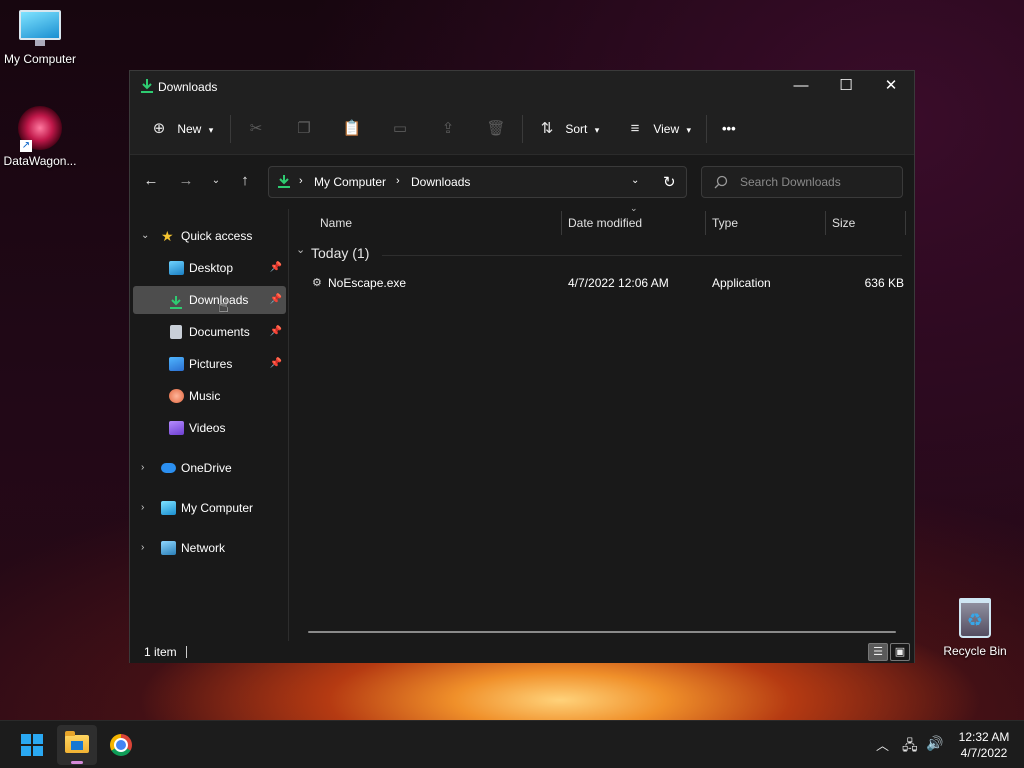 This screenshot has height=768, width=1024. Describe the element at coordinates (121, 745) in the screenshot. I see `taskbar-chrome` at that location.